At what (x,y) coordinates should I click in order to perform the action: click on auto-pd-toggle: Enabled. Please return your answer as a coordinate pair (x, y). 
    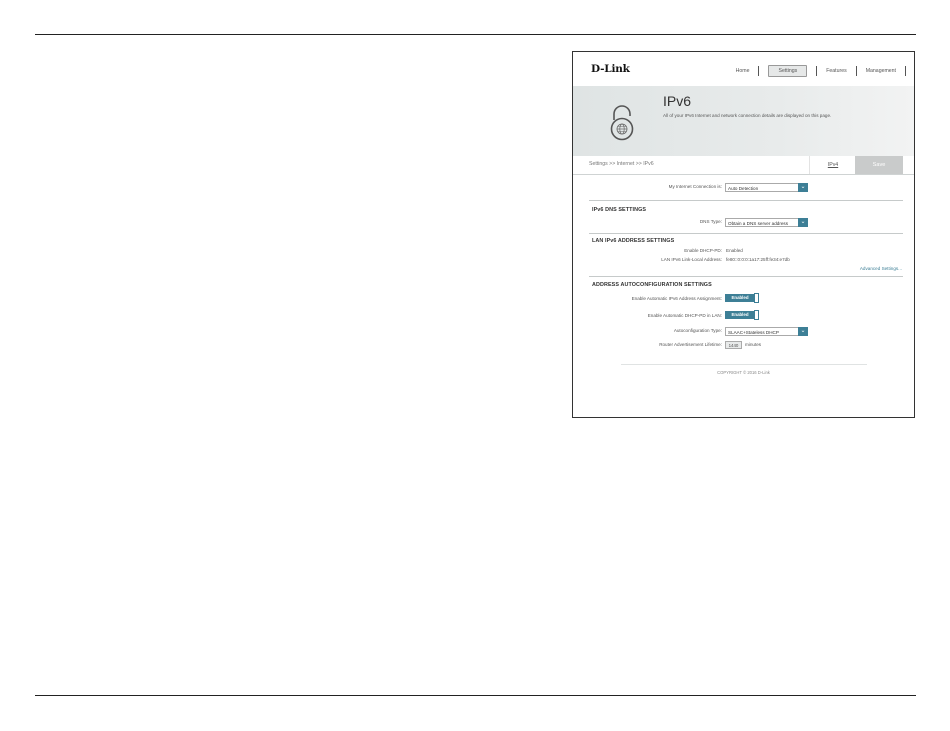
    Looking at the image, I should click on (742, 315).